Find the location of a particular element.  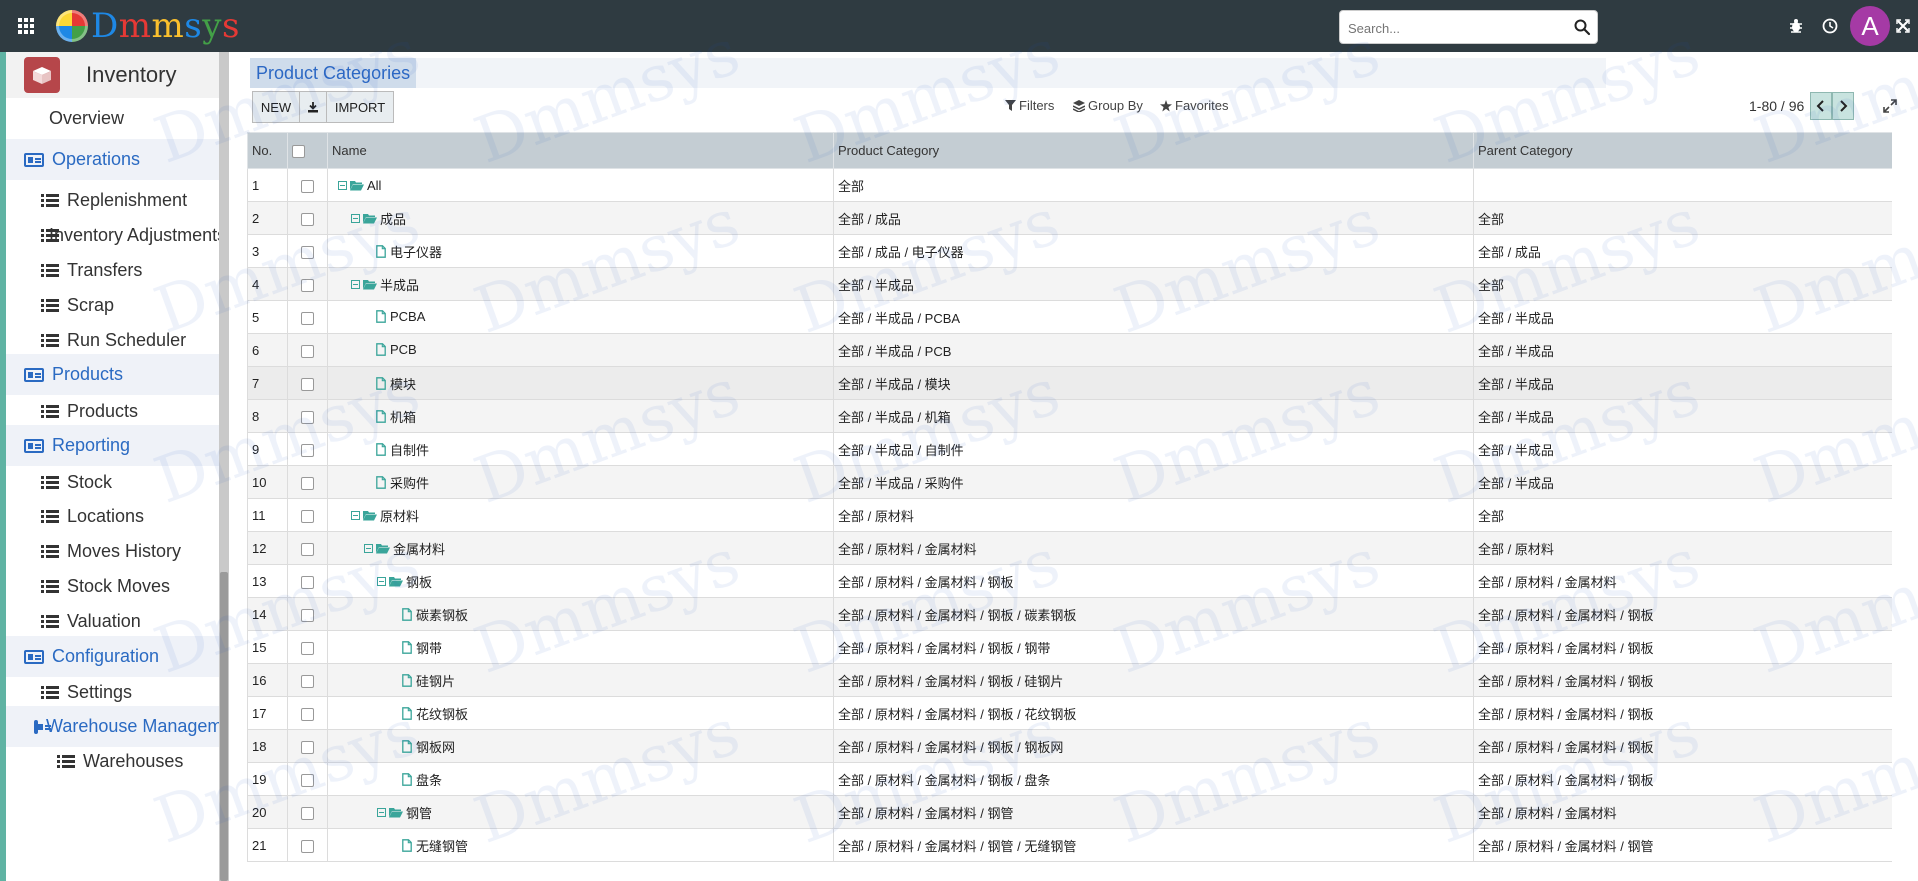

table-row: 8 机箱 全部 / 半成品 / 机箱 全部 / 半成品 is located at coordinates (1069, 416).